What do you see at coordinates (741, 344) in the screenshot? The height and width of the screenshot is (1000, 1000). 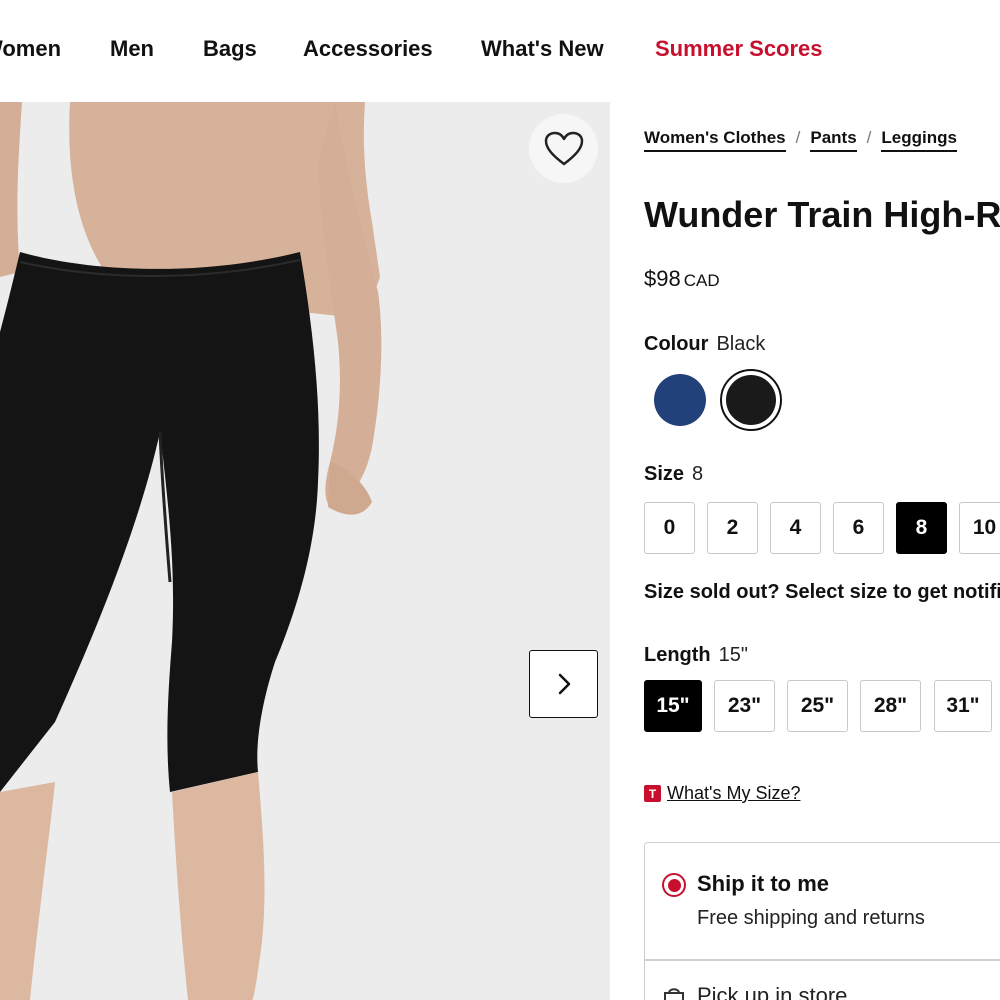 I see `colour-selected-value: Black` at bounding box center [741, 344].